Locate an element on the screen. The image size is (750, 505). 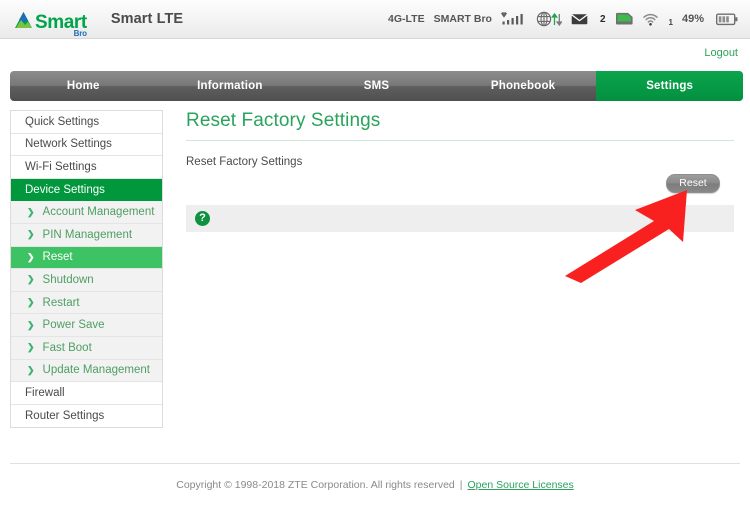
sidebar-item-network-settings: Network Settings is located at coordinates (86, 145).